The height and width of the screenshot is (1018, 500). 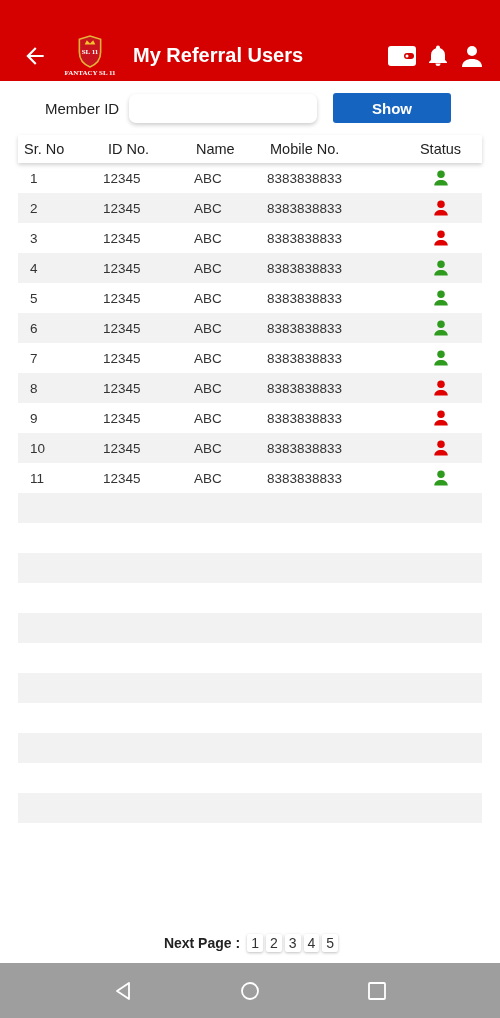 What do you see at coordinates (34, 208) in the screenshot?
I see `table-cell-text: 2` at bounding box center [34, 208].